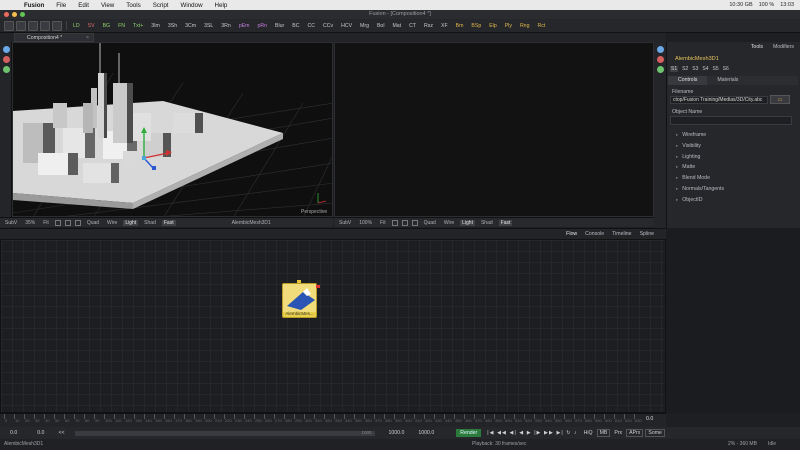  What do you see at coordinates (426, 433) in the screenshot?
I see `global-end-field: 1000.0` at bounding box center [426, 433].